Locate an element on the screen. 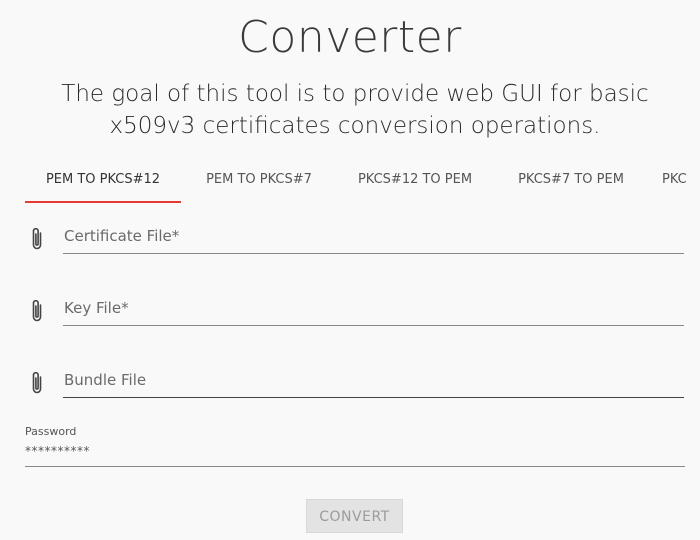 This screenshot has height=540, width=700. certificate-file-input: Certificate File* is located at coordinates (373, 236).